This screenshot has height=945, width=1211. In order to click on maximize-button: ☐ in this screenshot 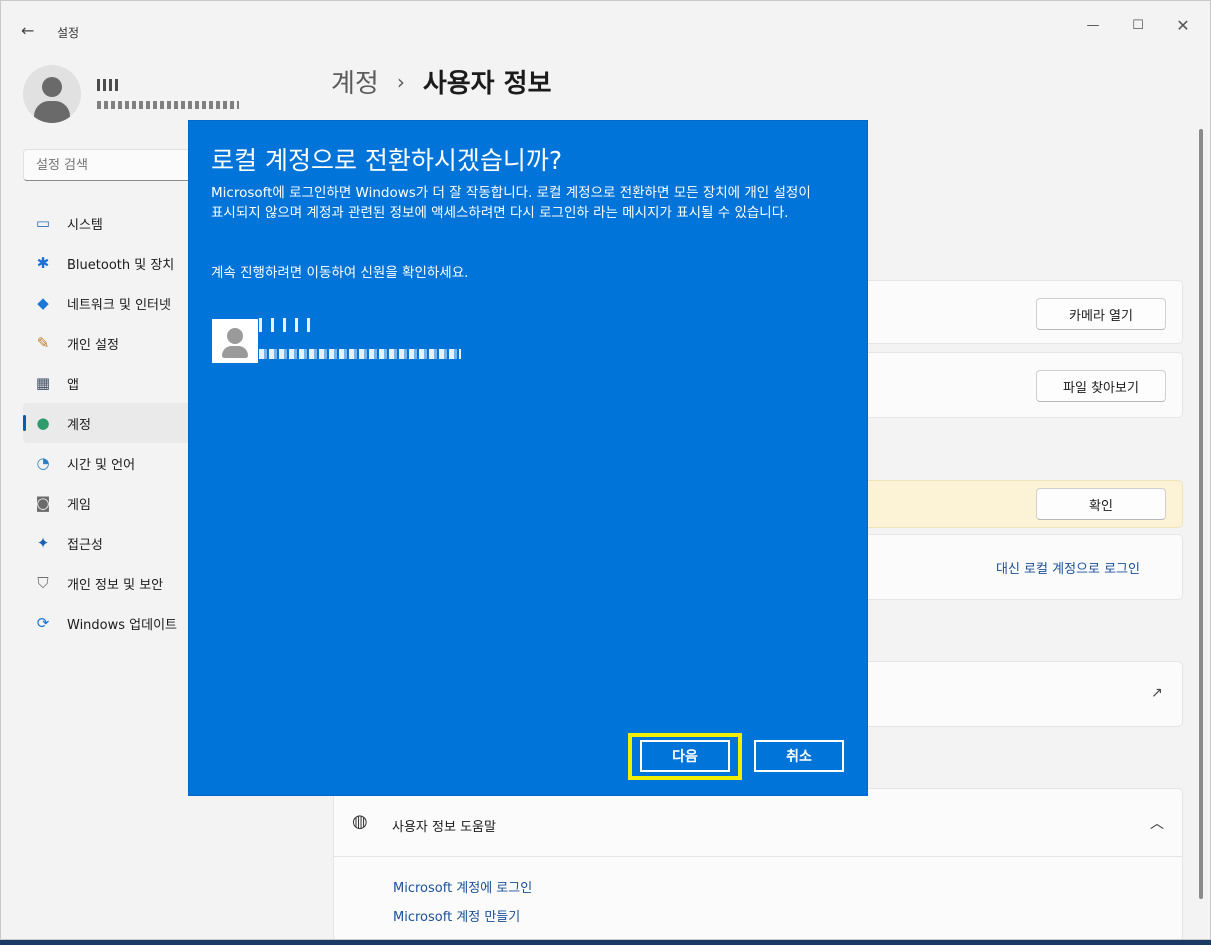, I will do `click(1138, 25)`.